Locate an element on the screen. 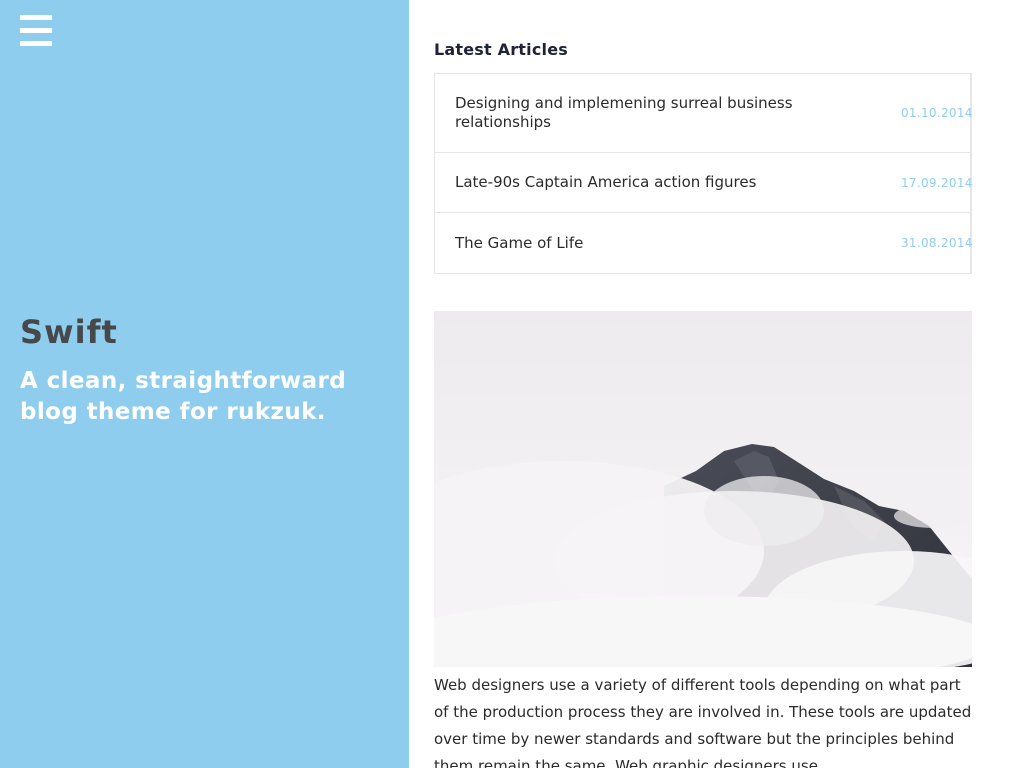  hamburger-menu-icon is located at coordinates (36, 30).